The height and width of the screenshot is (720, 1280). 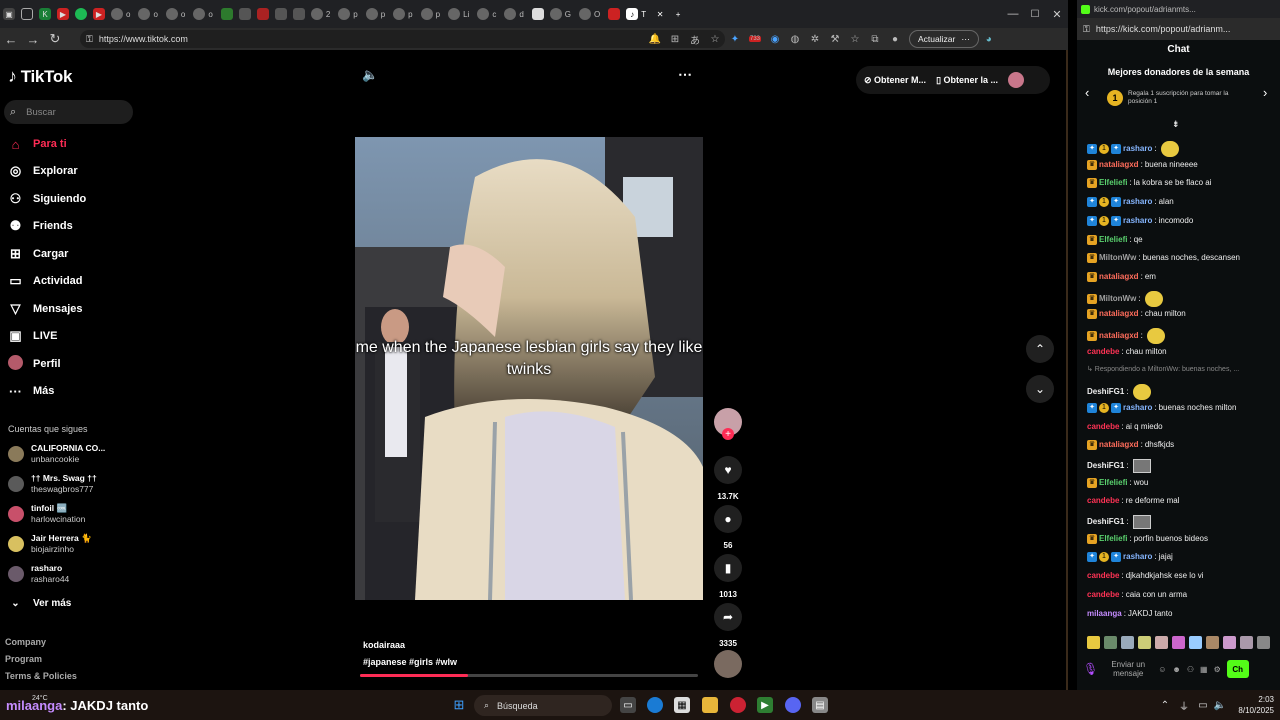 What do you see at coordinates (1181, 202) in the screenshot?
I see `chat-message: ✦ 1 ✦ rasharo: alan` at bounding box center [1181, 202].